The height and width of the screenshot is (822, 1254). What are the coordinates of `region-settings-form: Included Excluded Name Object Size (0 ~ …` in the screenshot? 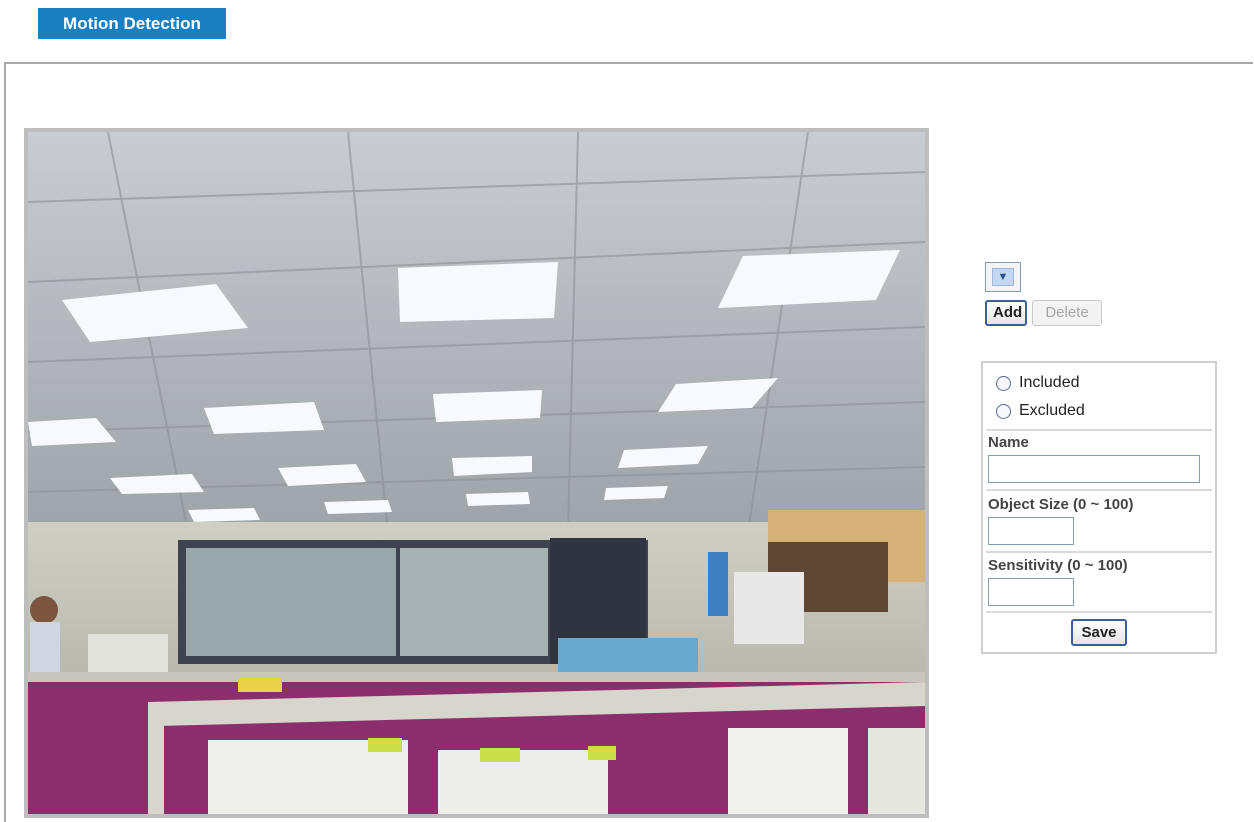 It's located at (1099, 507).